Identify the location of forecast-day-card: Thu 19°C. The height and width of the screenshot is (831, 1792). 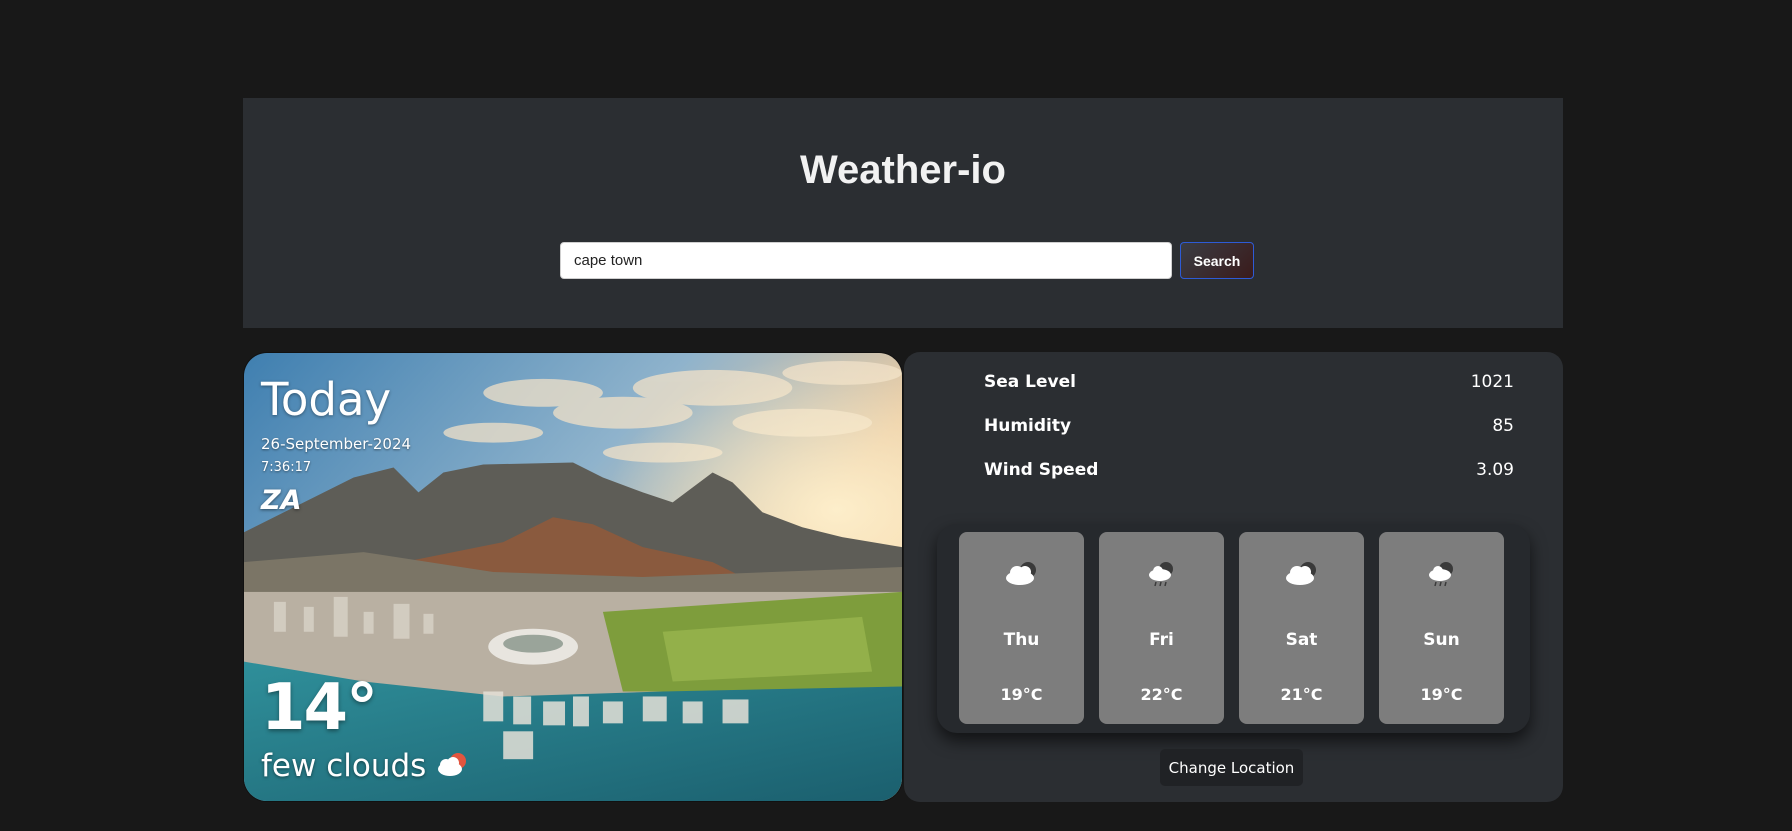
(1021, 628).